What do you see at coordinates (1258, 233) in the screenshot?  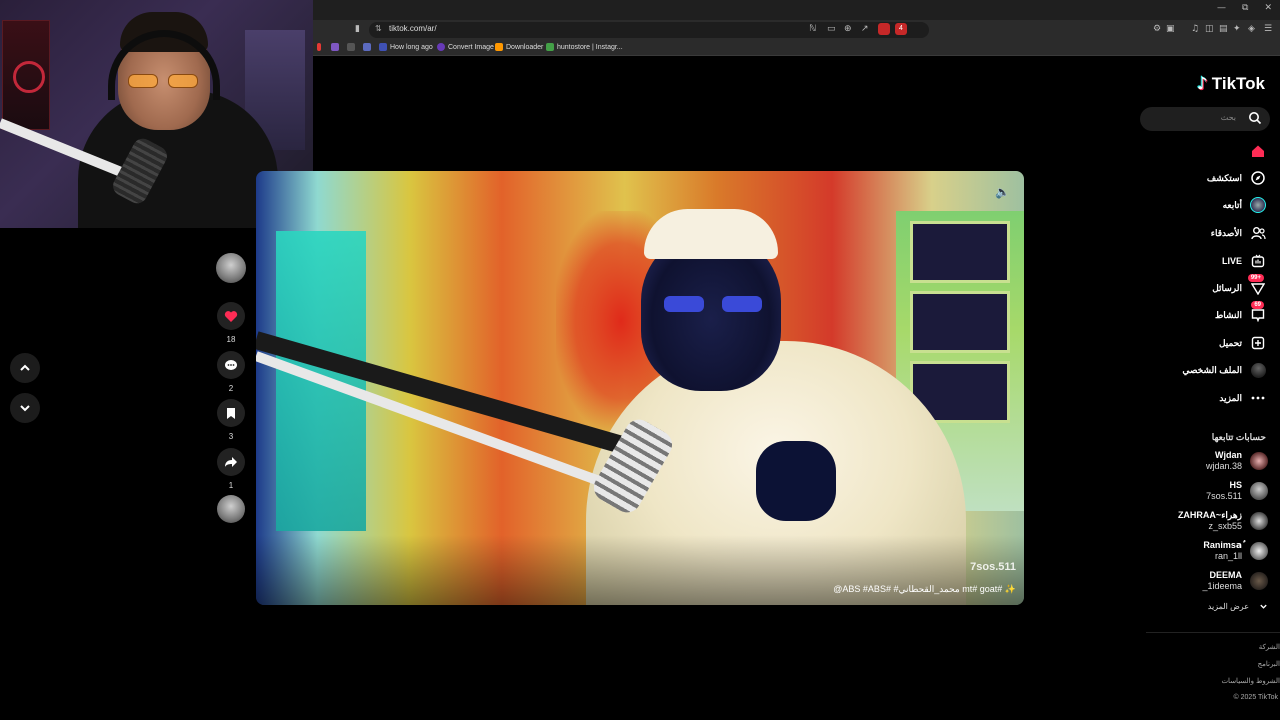 I see `friends-icon` at bounding box center [1258, 233].